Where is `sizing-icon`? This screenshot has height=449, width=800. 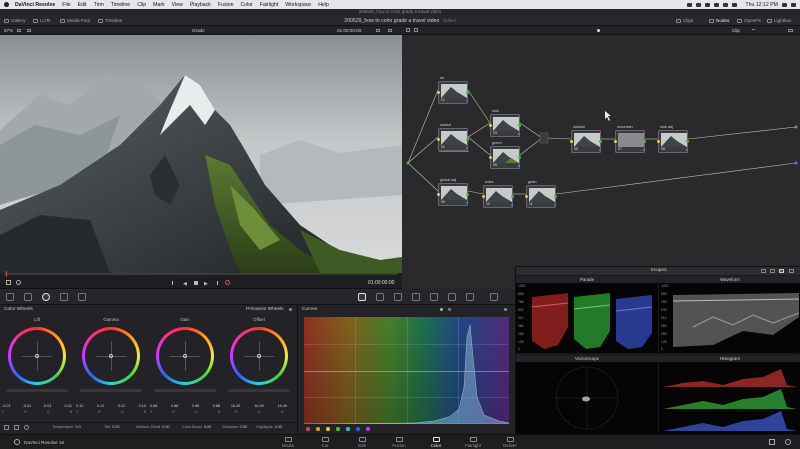
sizing-icon is located at coordinates (494, 297).